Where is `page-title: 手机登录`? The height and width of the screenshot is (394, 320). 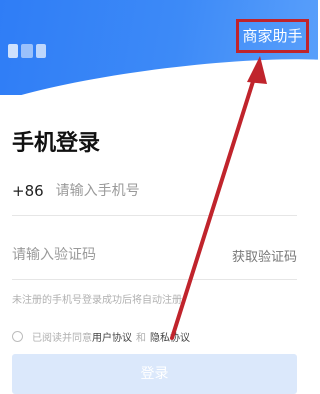 page-title: 手机登录 is located at coordinates (56, 143).